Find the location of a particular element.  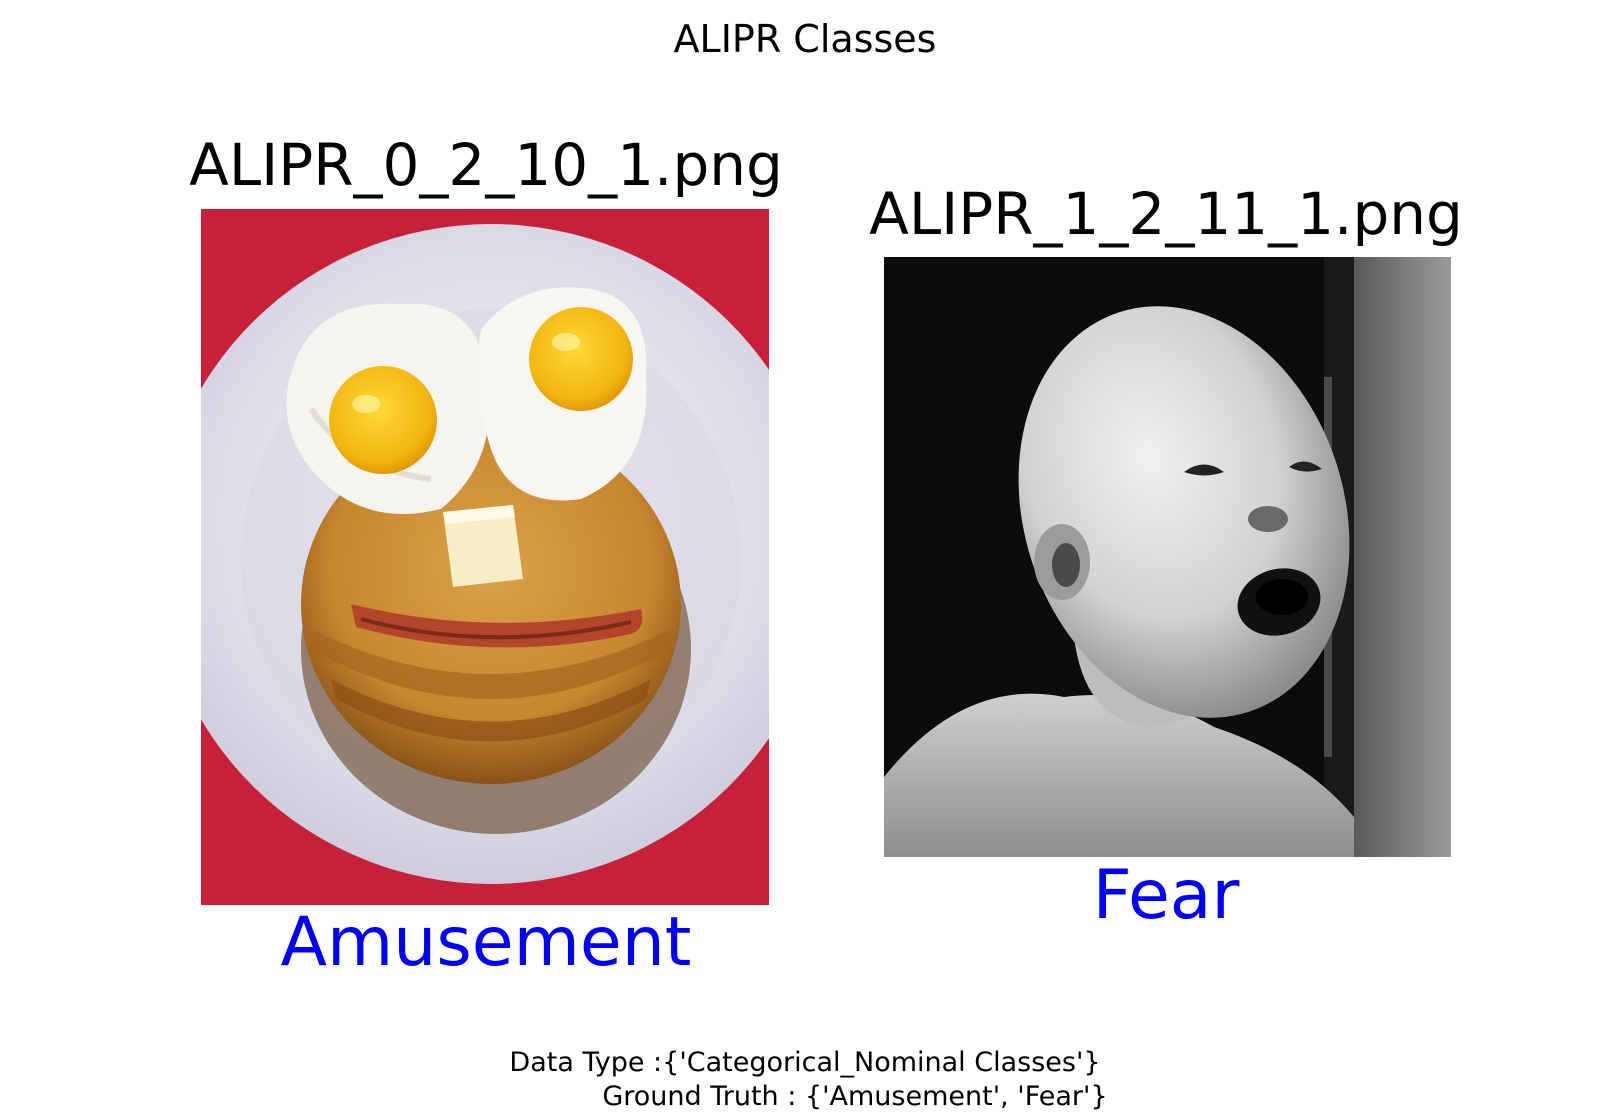

panel-1-filename: ALIPR_0_2_10_1.png is located at coordinates (486, 165).